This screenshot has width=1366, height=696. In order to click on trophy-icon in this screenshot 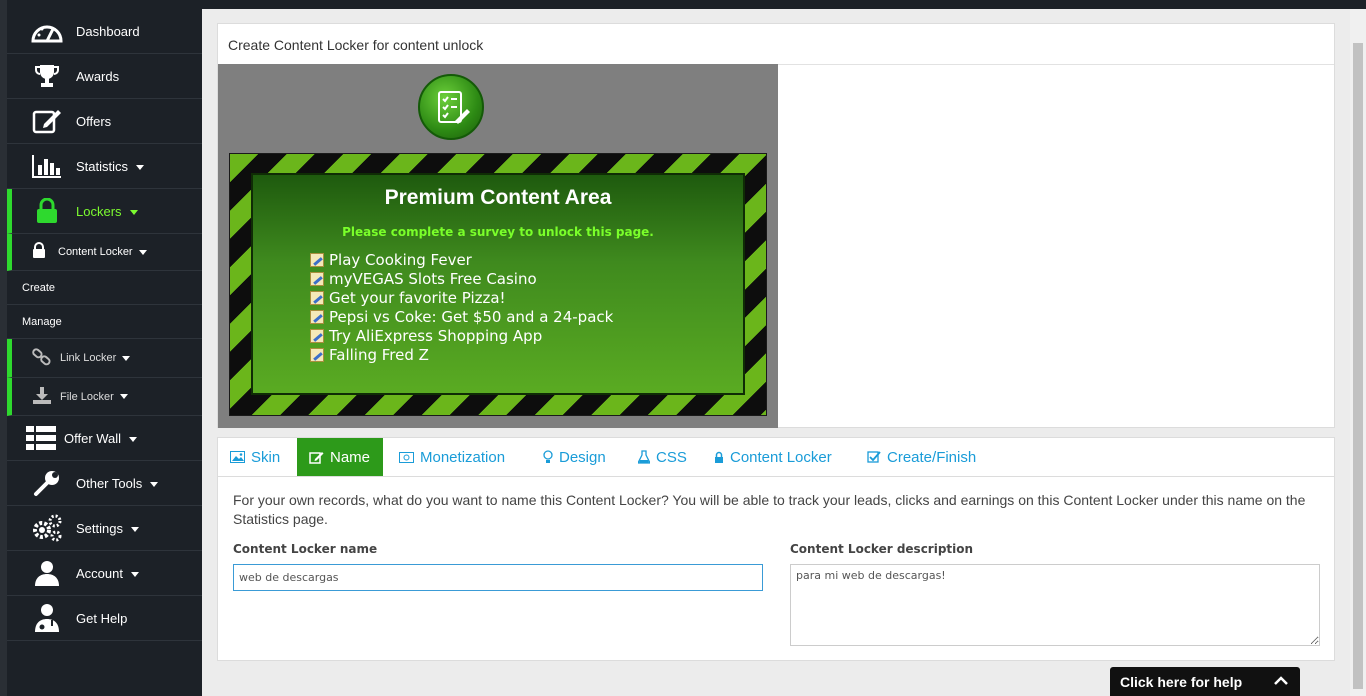, I will do `click(47, 76)`.